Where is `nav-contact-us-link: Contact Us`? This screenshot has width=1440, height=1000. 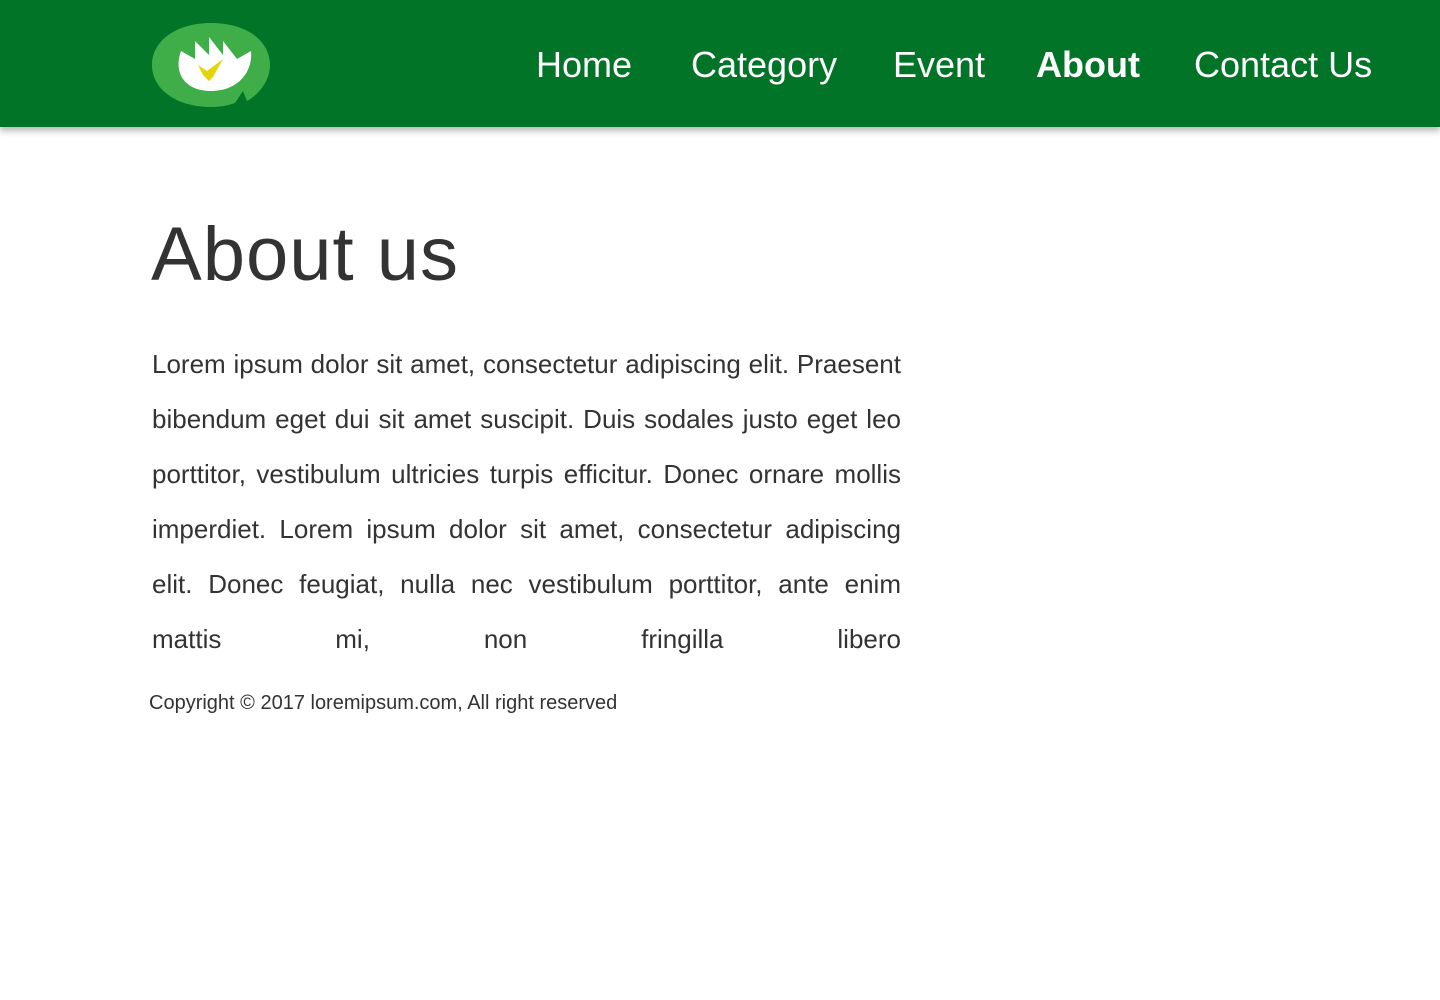 nav-contact-us-link: Contact Us is located at coordinates (1283, 65).